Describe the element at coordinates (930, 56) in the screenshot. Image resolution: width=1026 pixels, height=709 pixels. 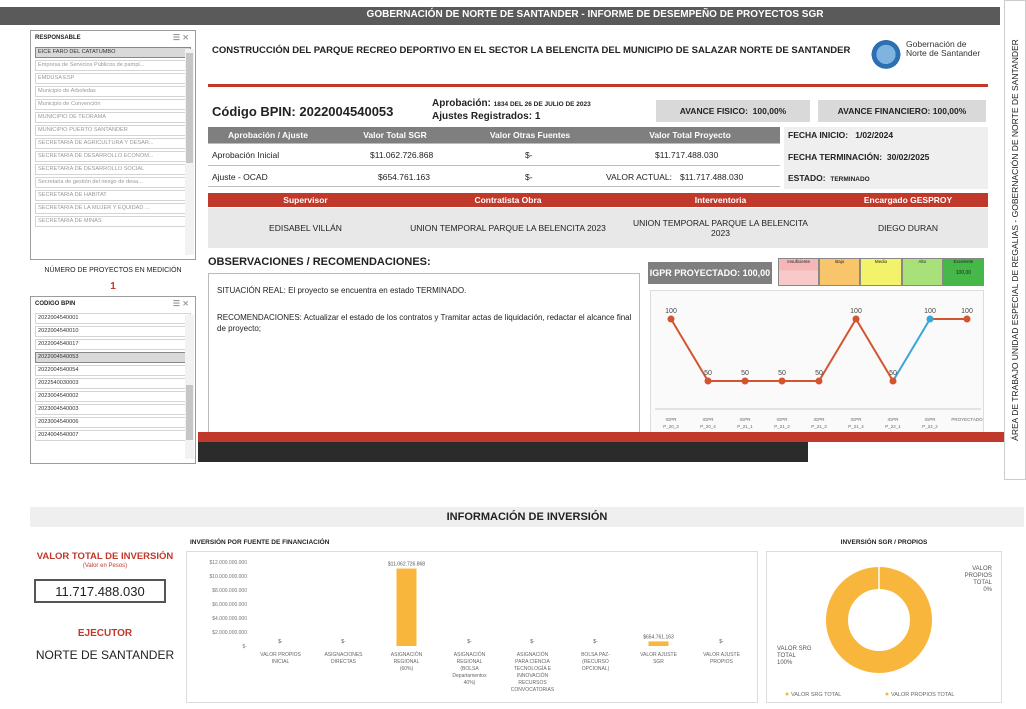
I see `gobernacion-logo: Gobernación de Norte de Santander` at that location.